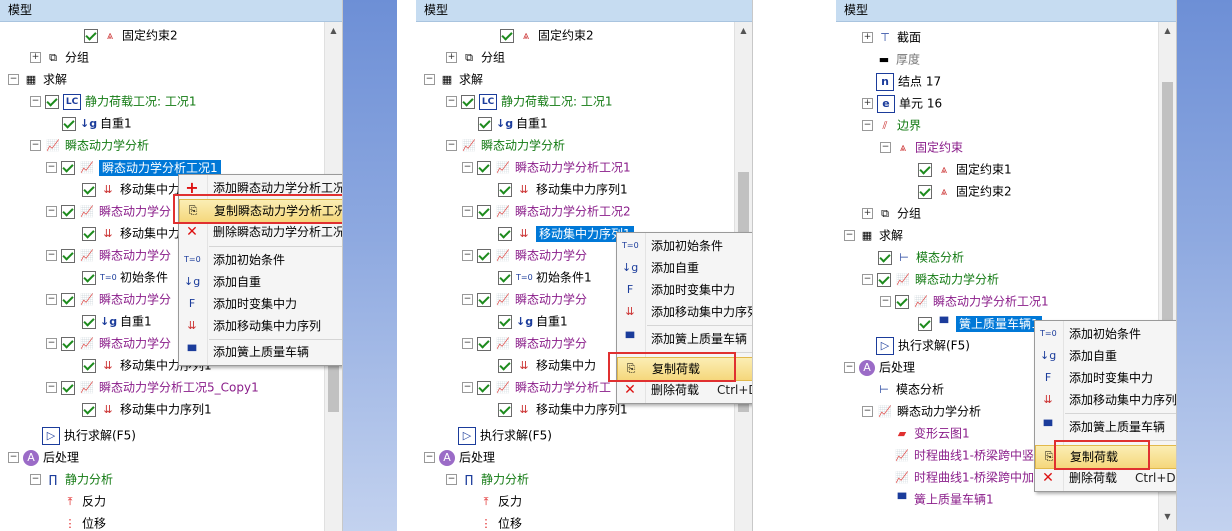 The image size is (1232, 531). Describe the element at coordinates (932, 433) in the screenshot. I see `tree-item: ▰ 变形云图1` at that location.